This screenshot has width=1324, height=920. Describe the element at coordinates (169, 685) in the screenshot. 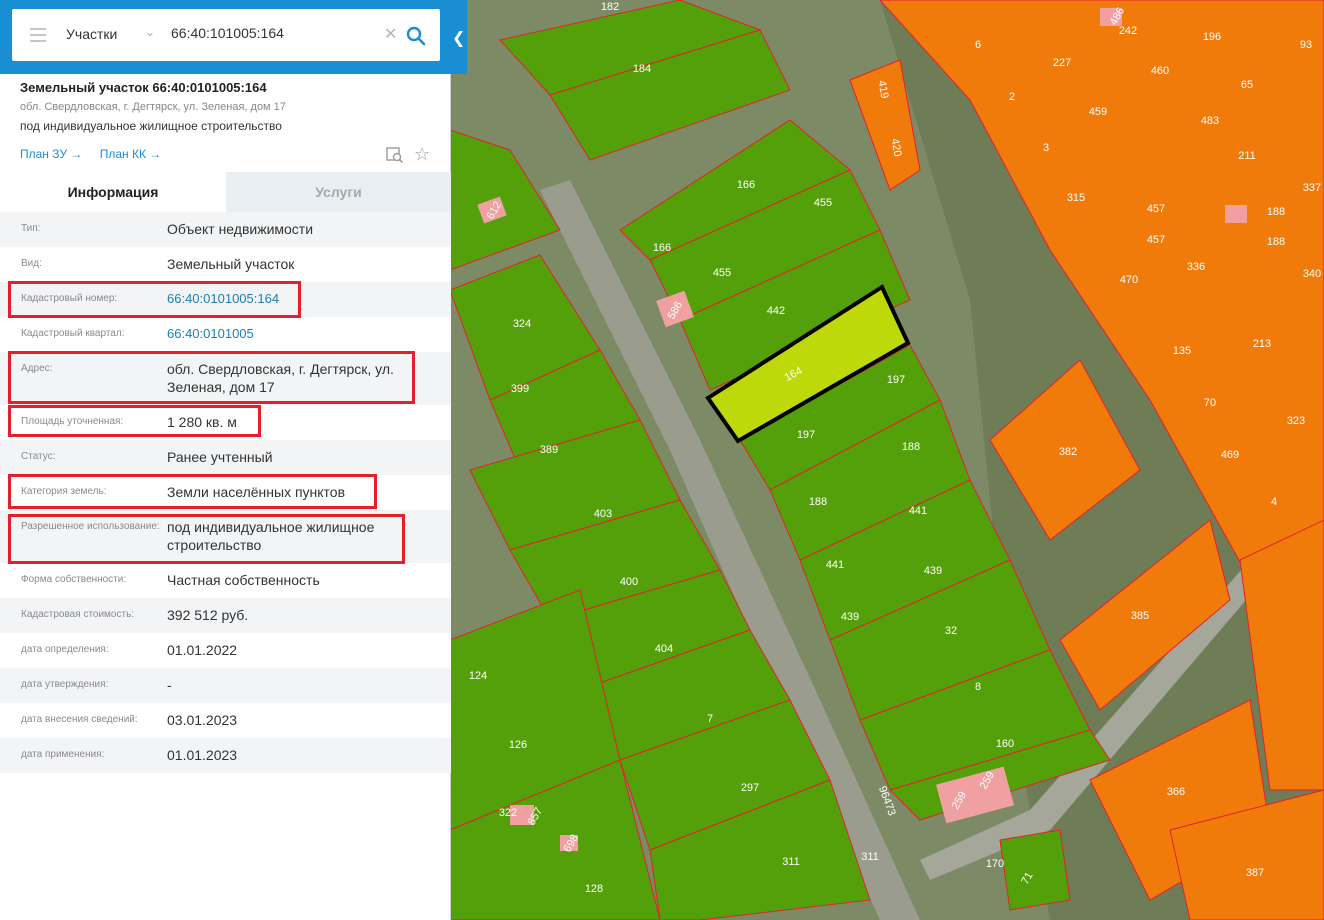

I see `info-row-value: -` at that location.